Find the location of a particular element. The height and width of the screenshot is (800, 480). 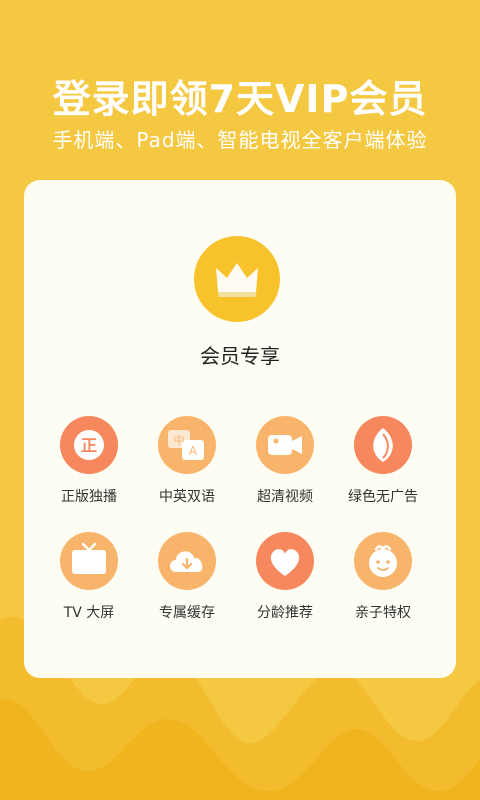

promo-subline: 手机端、Pad端、智能电视全客户端体验 is located at coordinates (240, 140).